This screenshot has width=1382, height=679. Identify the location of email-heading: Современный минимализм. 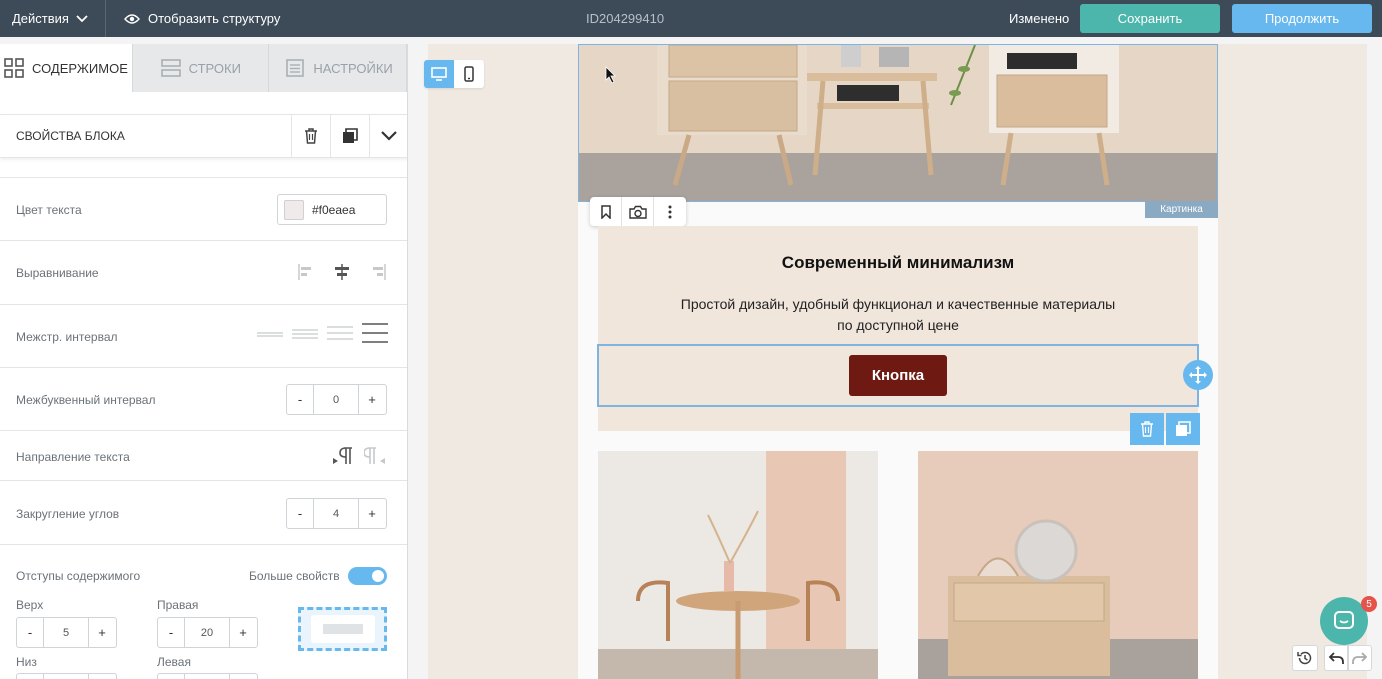
(898, 262).